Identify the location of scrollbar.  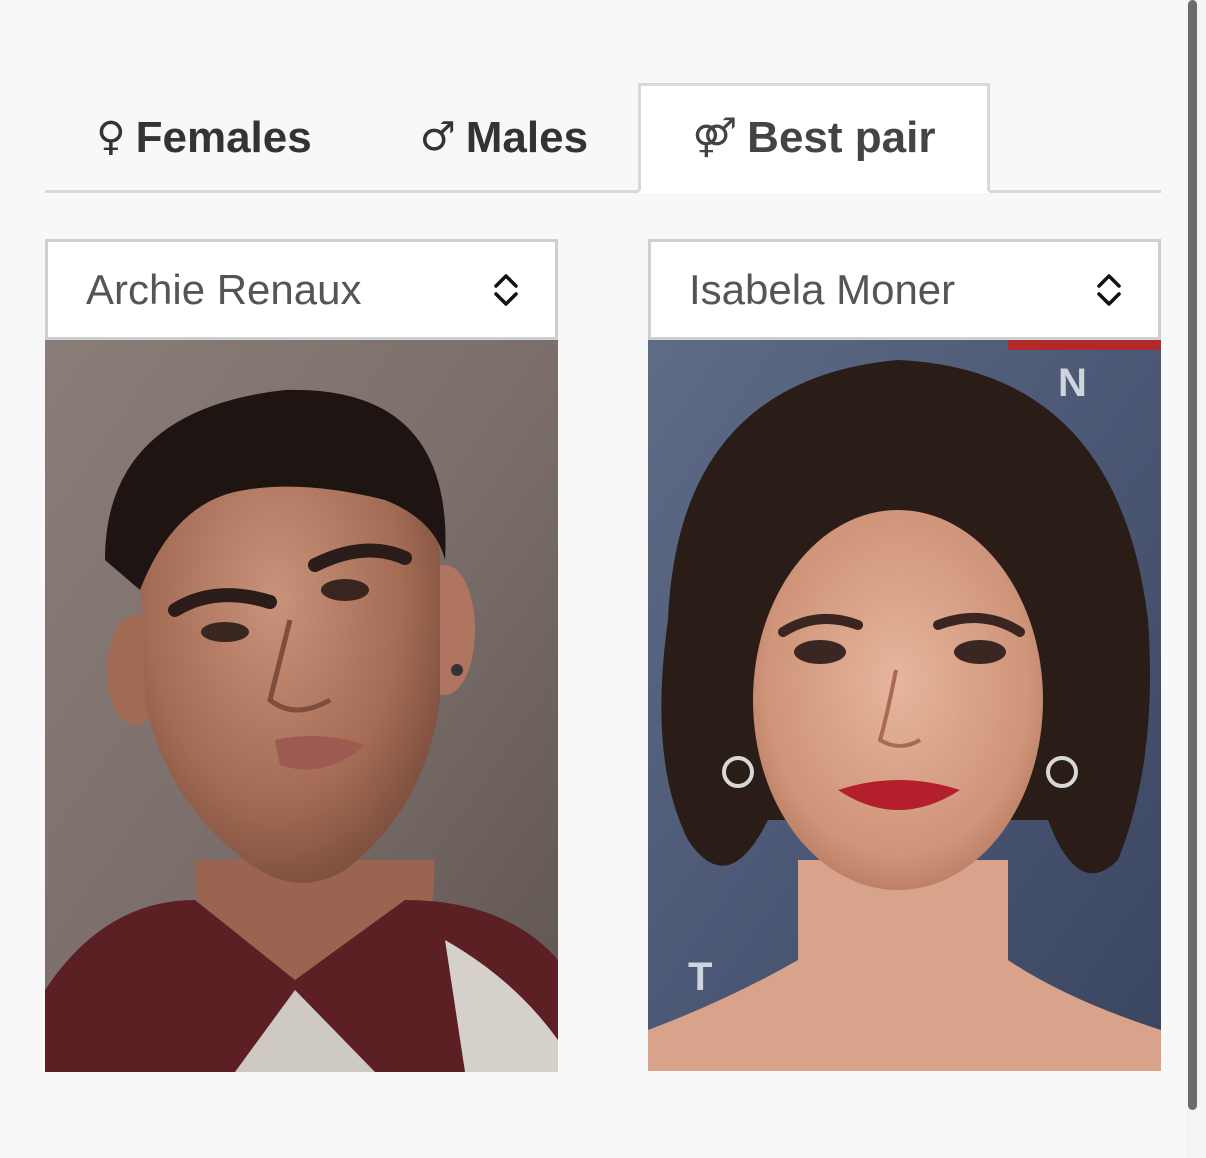
(1196, 579).